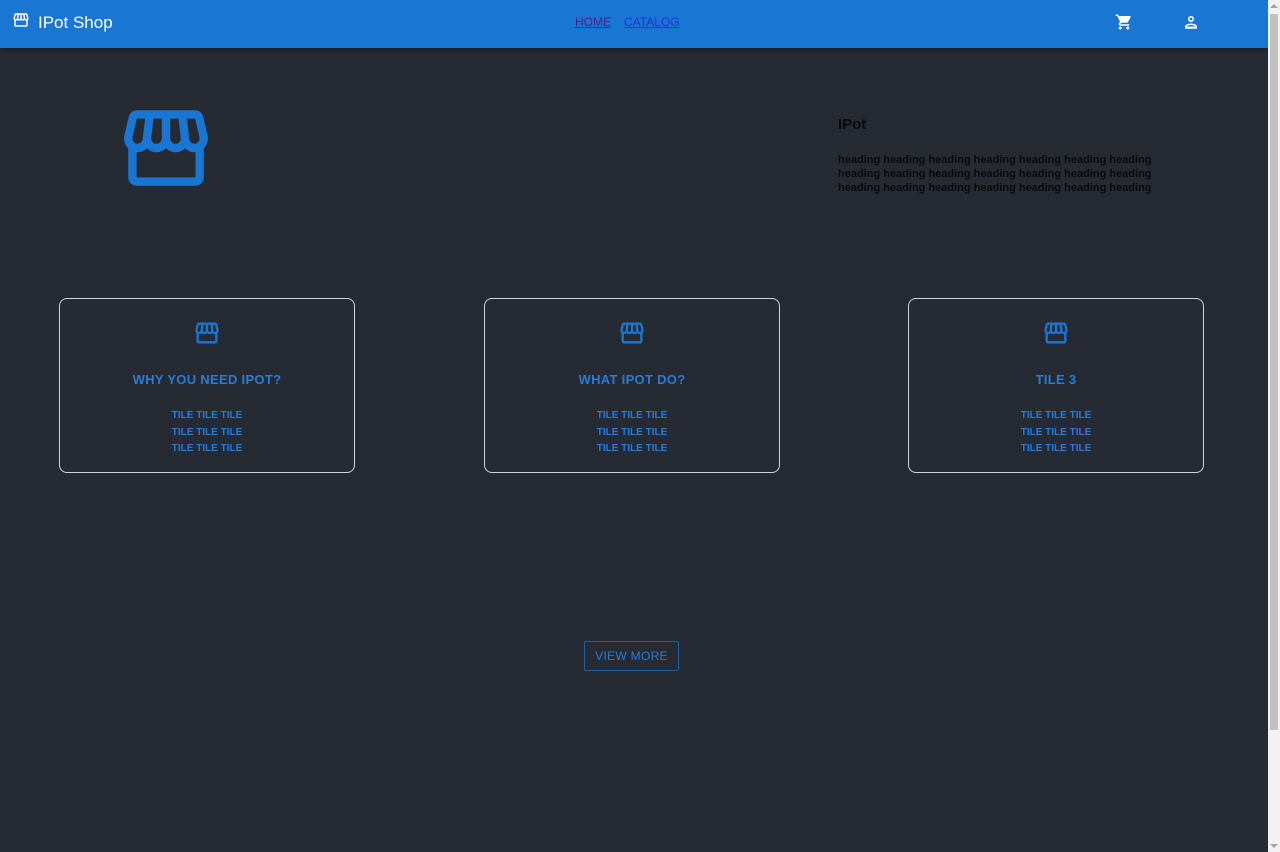 This screenshot has width=1280, height=852. What do you see at coordinates (852, 124) in the screenshot?
I see `hero-title: IPot` at bounding box center [852, 124].